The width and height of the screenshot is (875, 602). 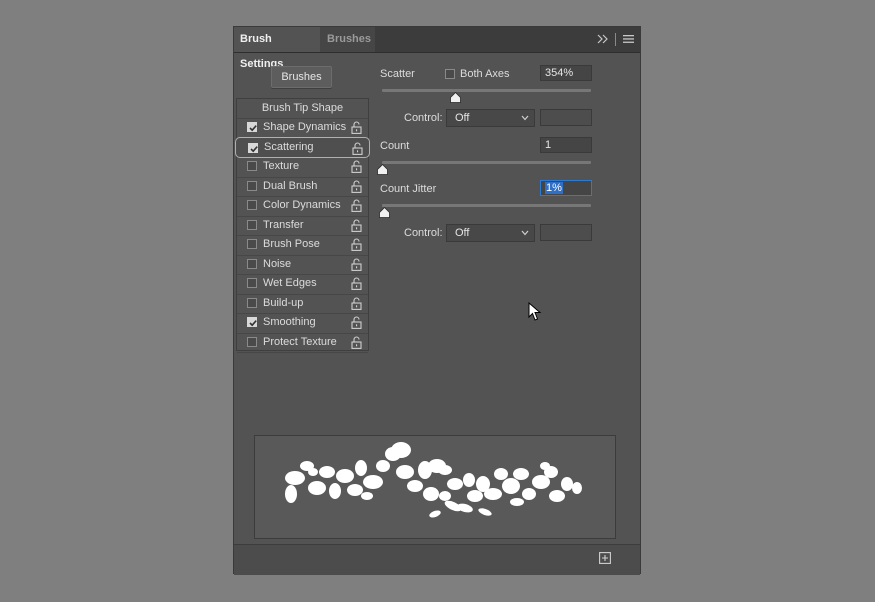 I want to click on scatter-control-select: Off, so click(x=490, y=118).